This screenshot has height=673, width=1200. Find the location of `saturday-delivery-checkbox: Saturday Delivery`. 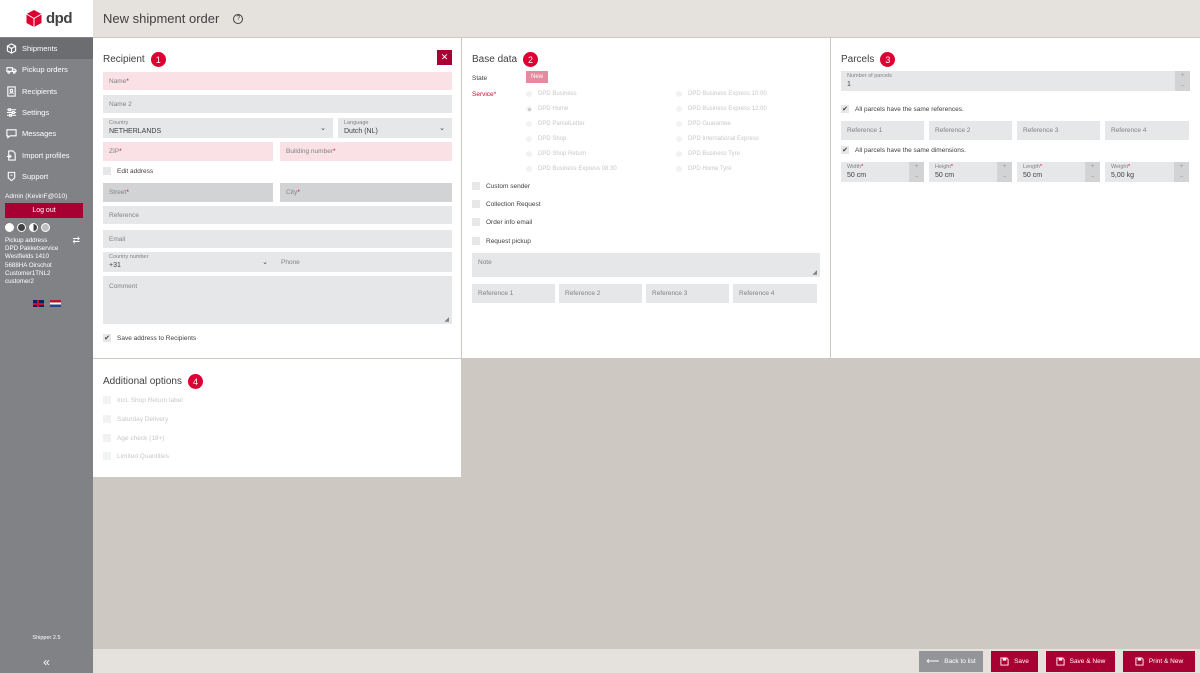

saturday-delivery-checkbox: Saturday Delivery is located at coordinates (135, 419).